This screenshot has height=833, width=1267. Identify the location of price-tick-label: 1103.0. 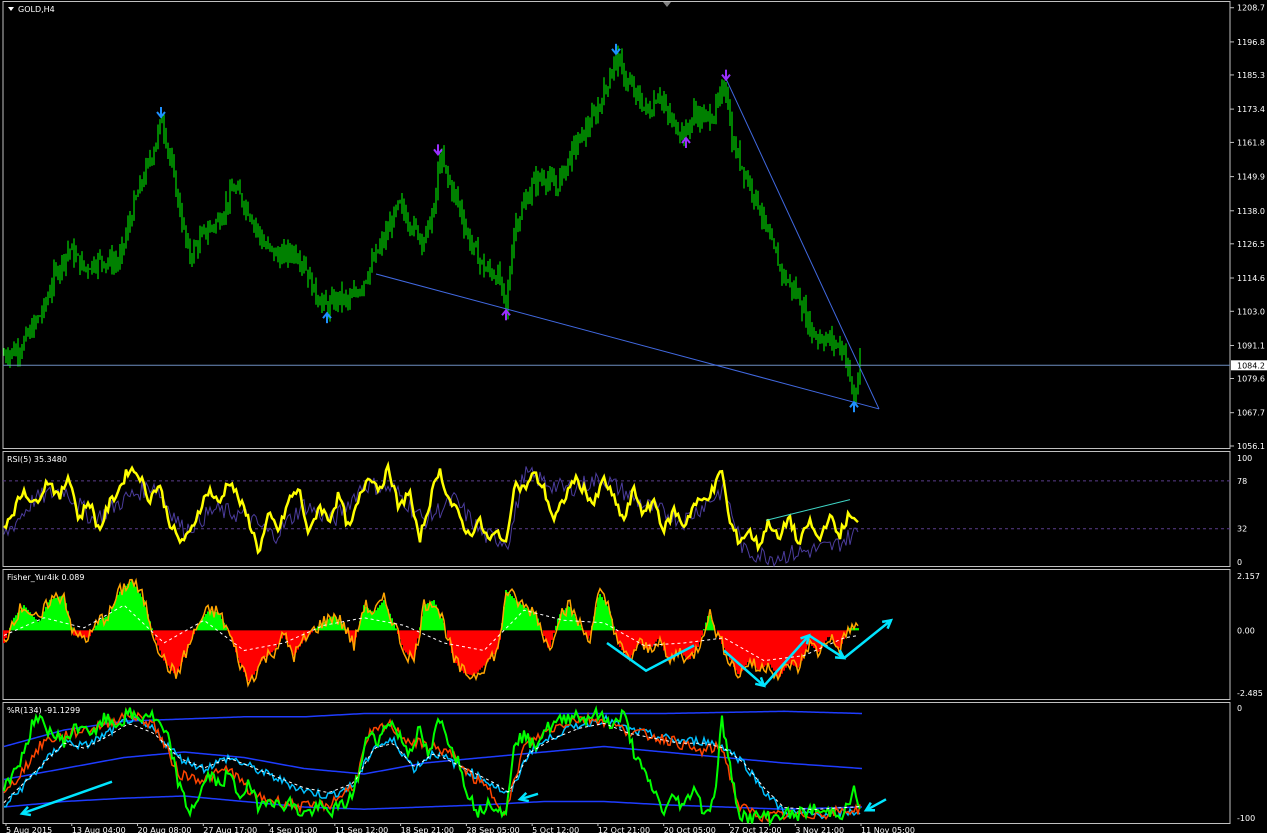
(1251, 311).